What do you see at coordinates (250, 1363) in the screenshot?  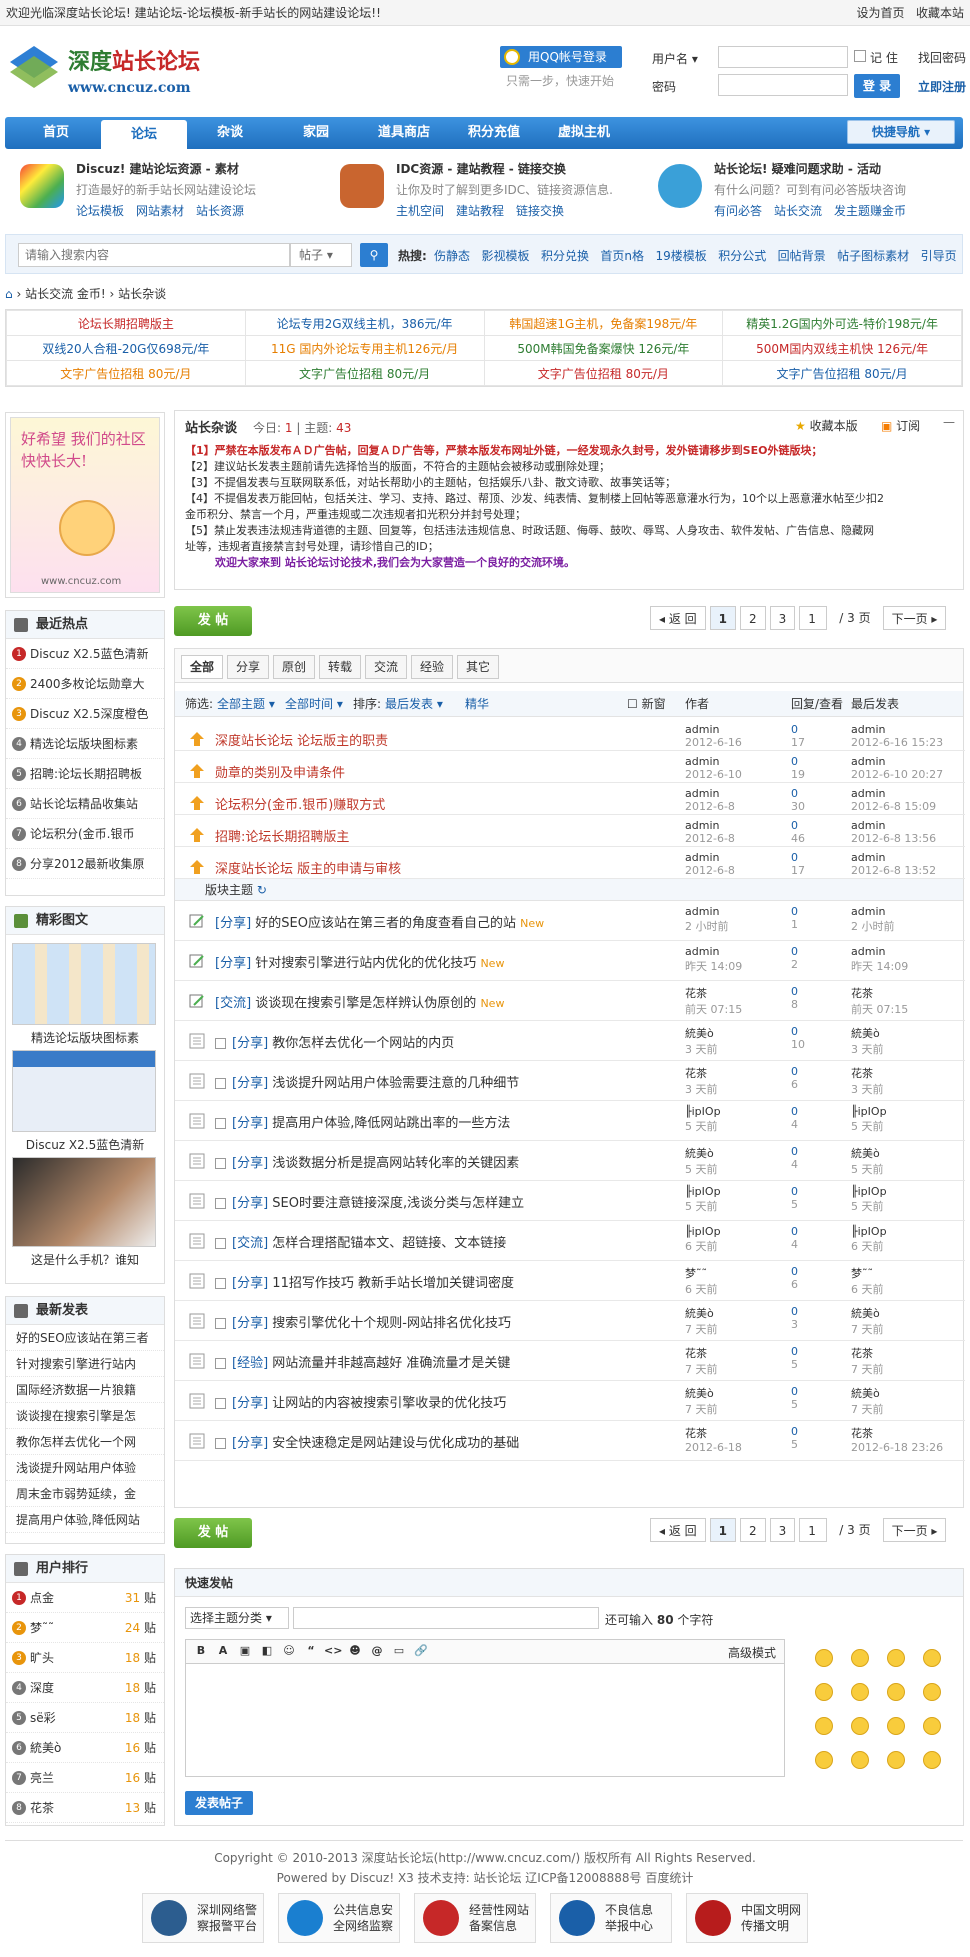 I see `thread-tag: [经验]` at bounding box center [250, 1363].